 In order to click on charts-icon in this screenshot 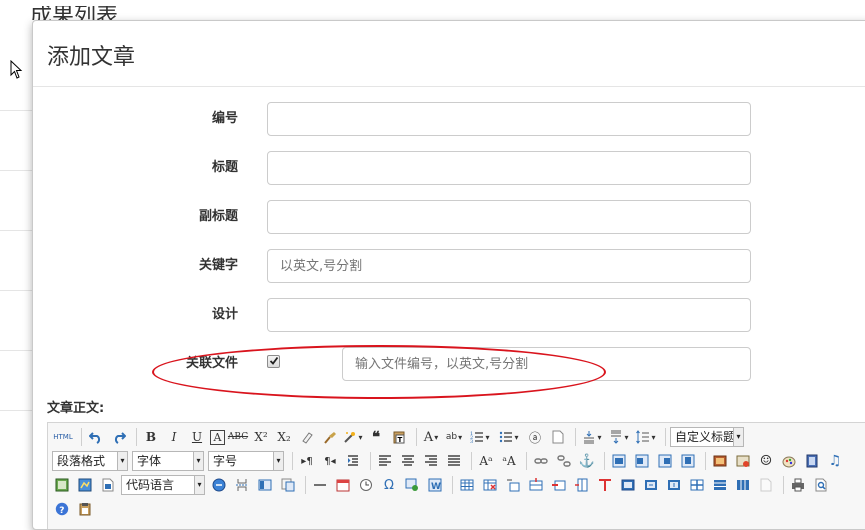, I will do `click(766, 485)`.